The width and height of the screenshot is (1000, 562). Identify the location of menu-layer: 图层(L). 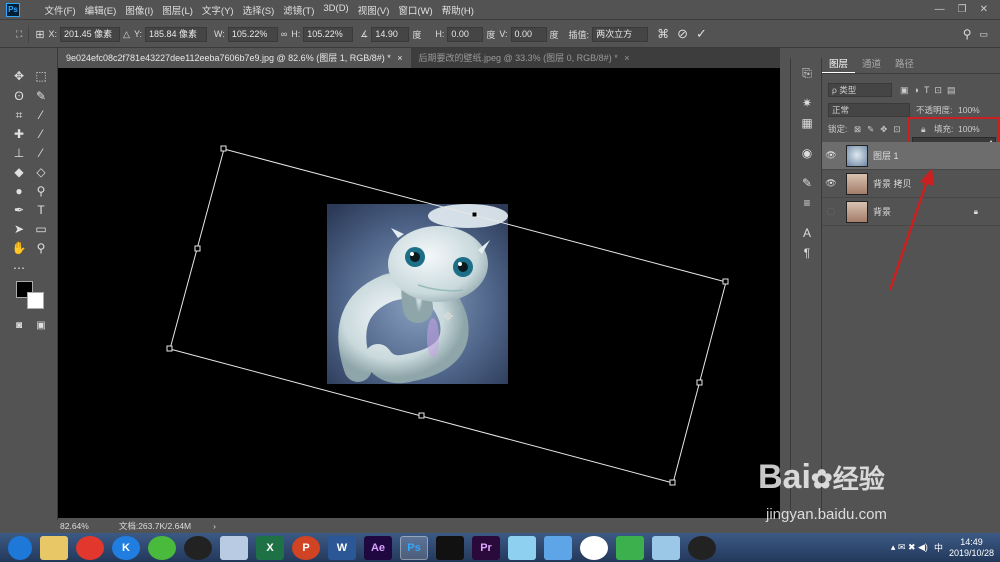
(178, 10).